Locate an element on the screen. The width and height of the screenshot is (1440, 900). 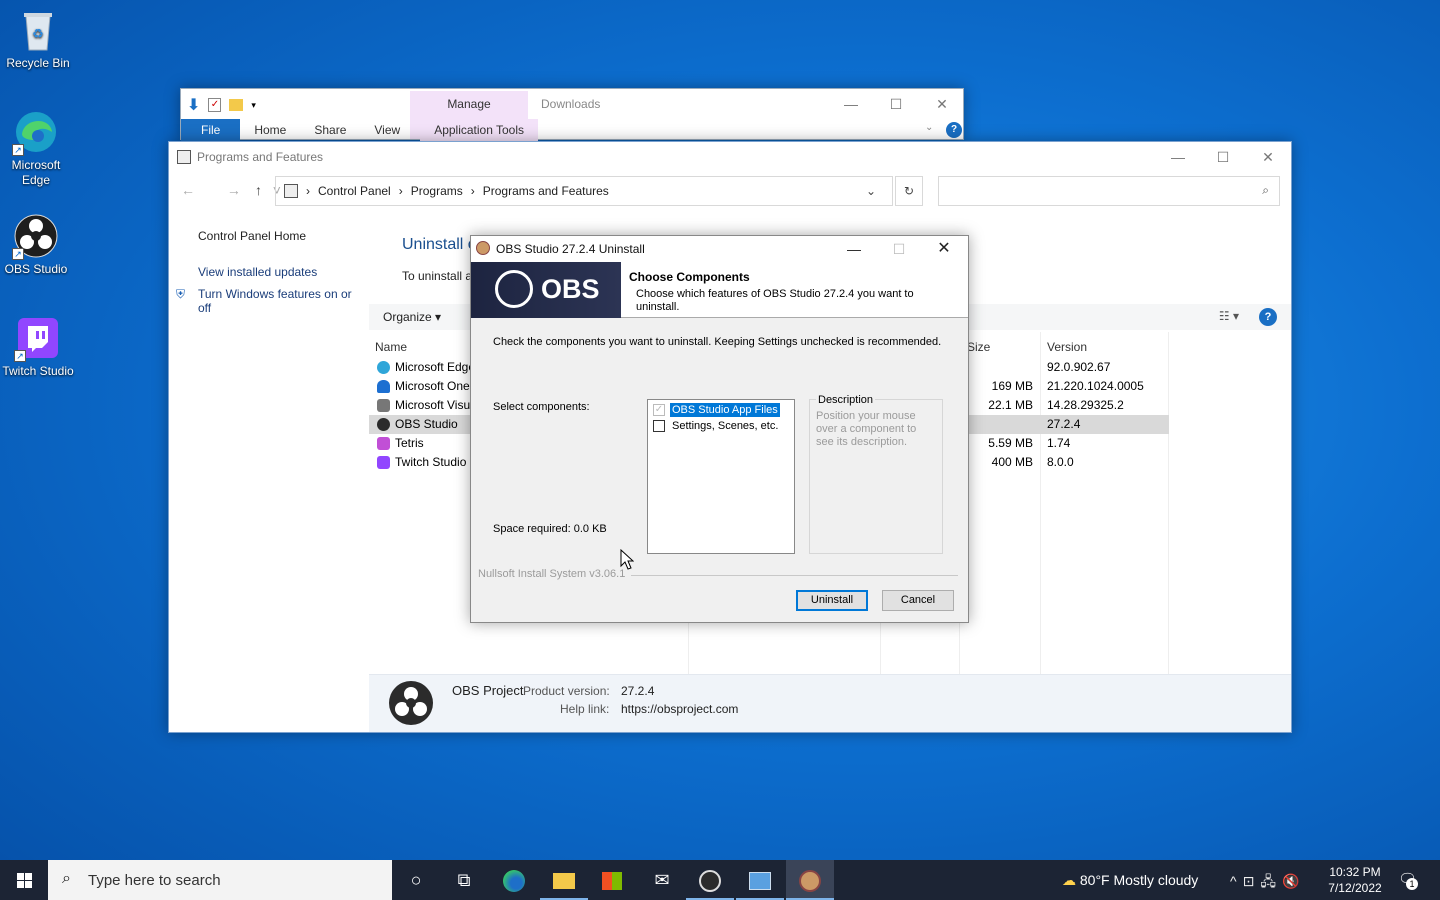
task-view-button: ⧉ is located at coordinates (464, 880).